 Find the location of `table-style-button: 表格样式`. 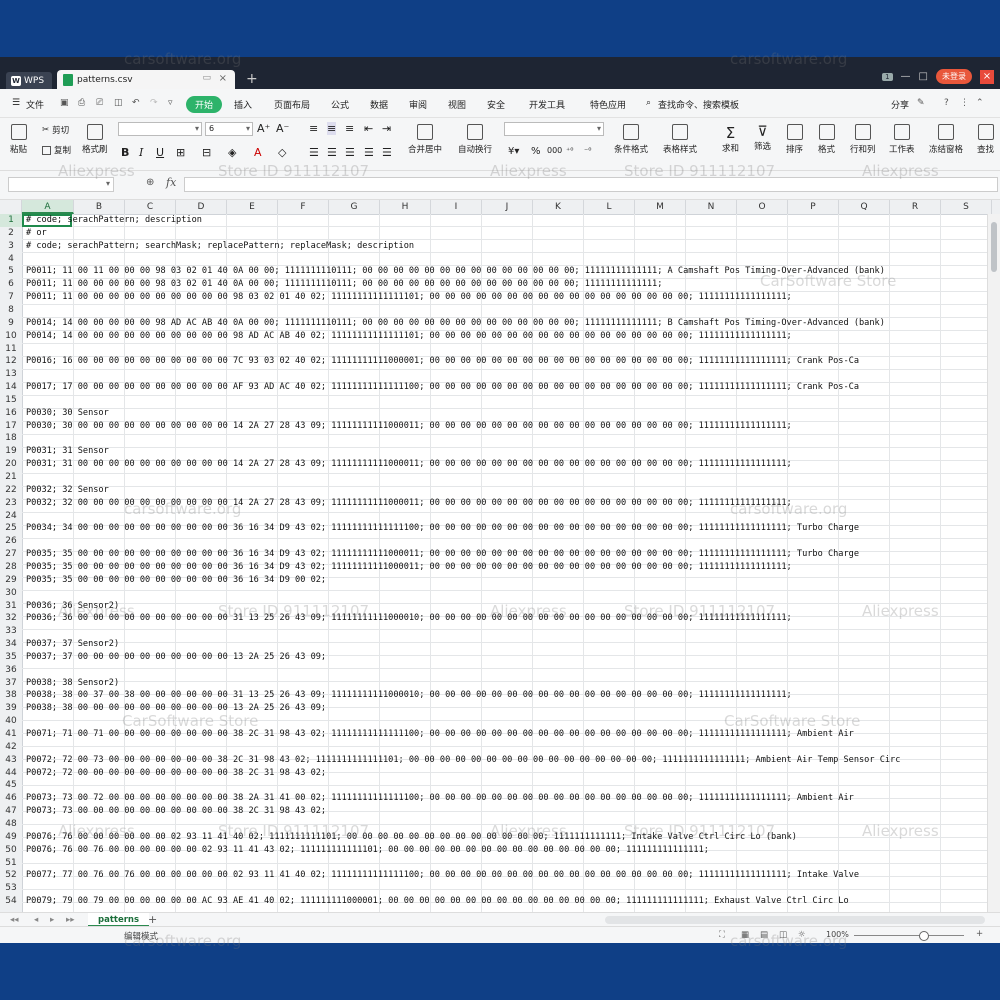

table-style-button: 表格样式 is located at coordinates (680, 139).